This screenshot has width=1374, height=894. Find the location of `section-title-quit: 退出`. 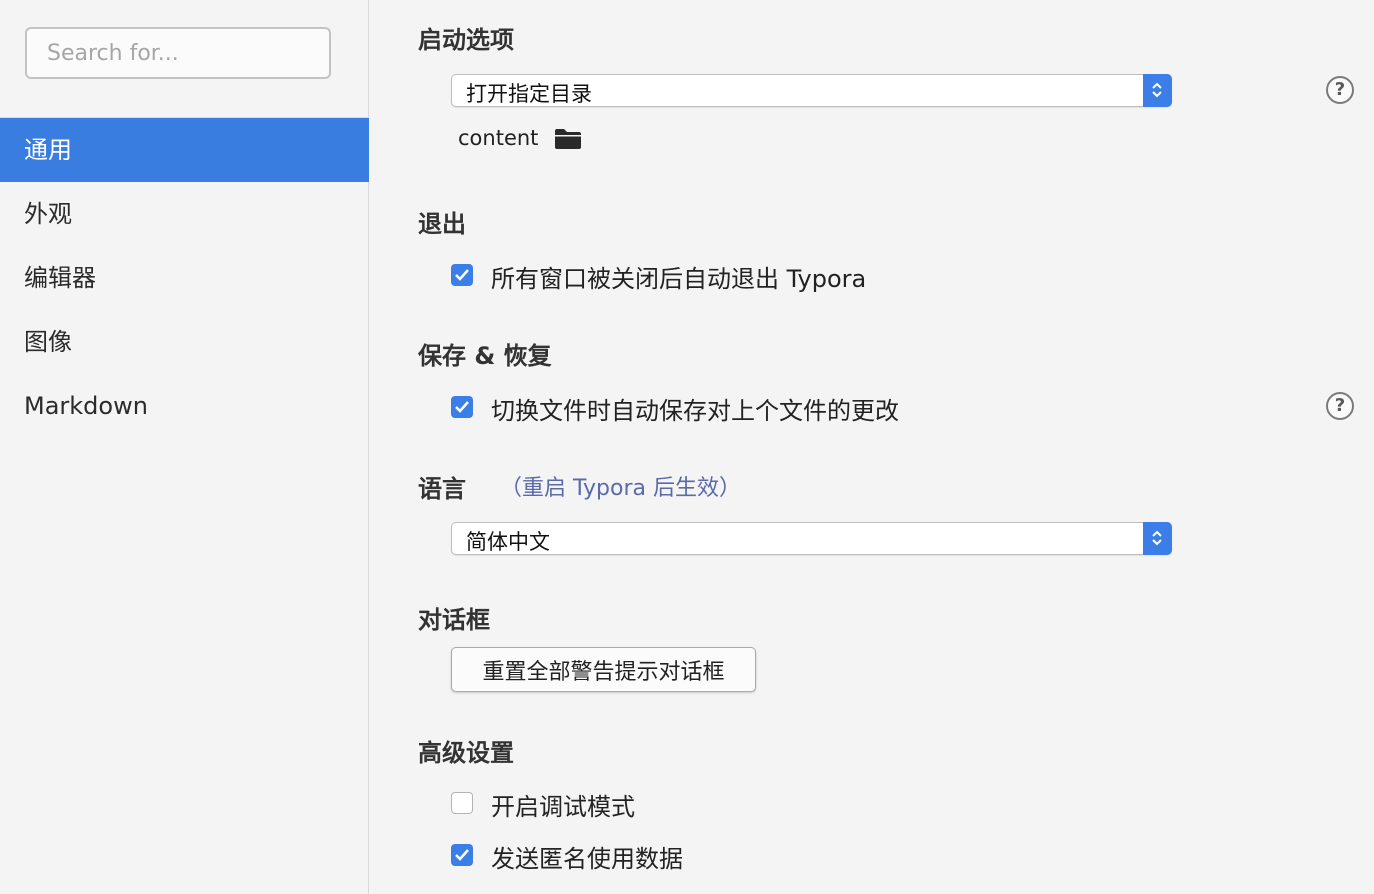

section-title-quit: 退出 is located at coordinates (442, 224).